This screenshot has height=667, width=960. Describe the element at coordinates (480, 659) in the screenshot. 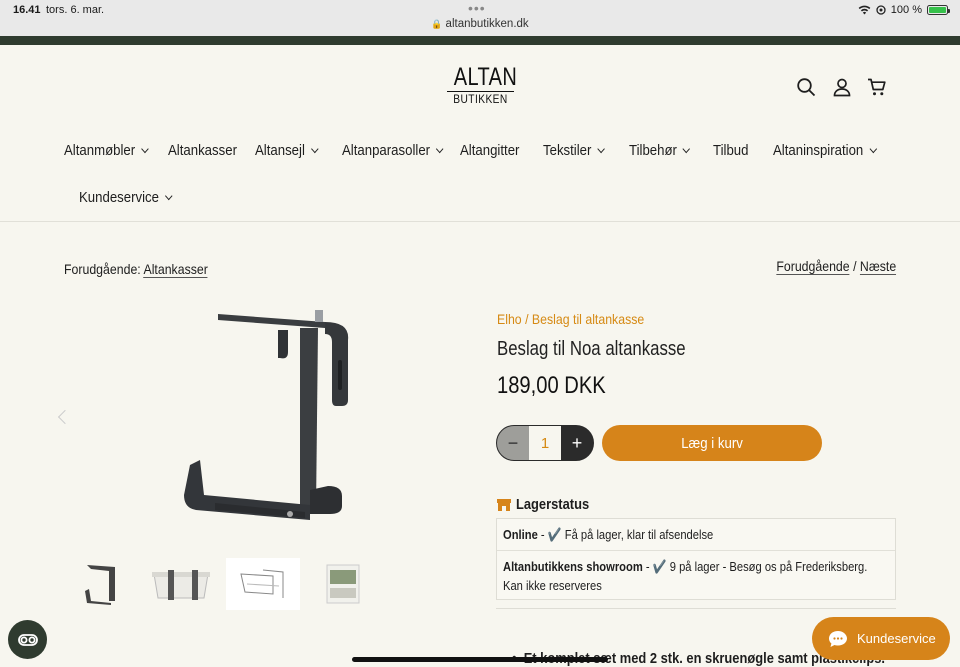

I see `home-indicator` at that location.